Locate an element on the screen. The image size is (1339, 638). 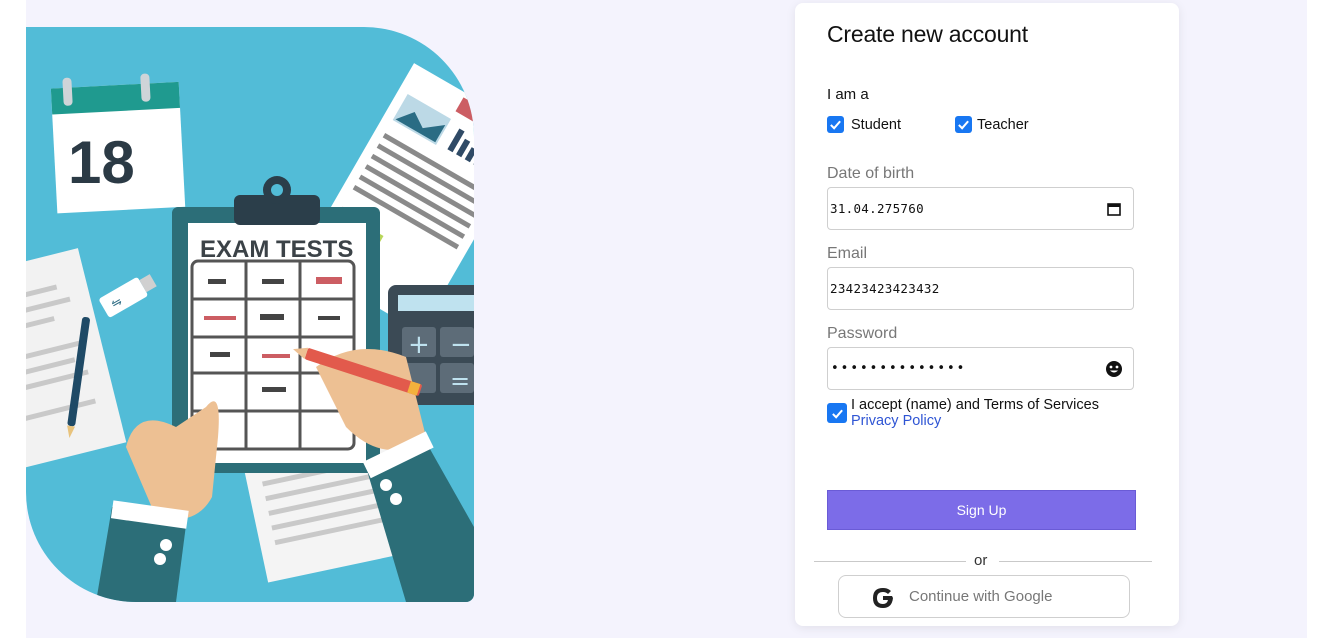
teacher-checkbox is located at coordinates (963, 124).